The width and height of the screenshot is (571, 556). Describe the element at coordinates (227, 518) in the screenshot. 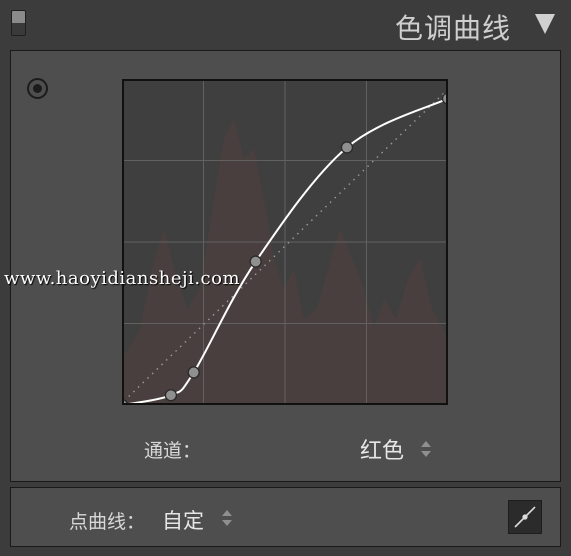

I see `point-curve-stepper-icon` at that location.